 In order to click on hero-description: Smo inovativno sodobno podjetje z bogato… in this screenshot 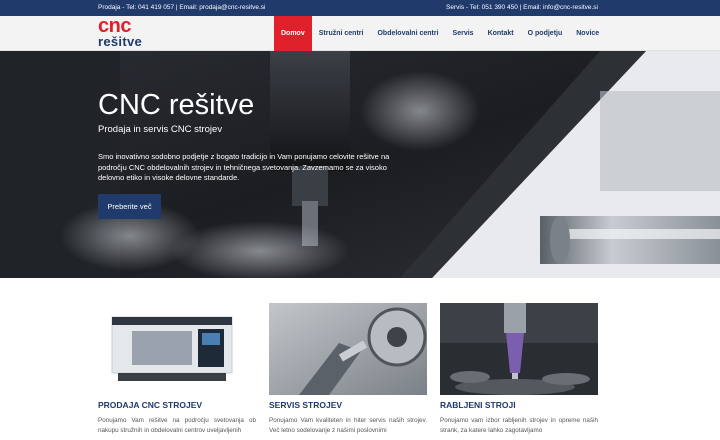, I will do `click(244, 167)`.